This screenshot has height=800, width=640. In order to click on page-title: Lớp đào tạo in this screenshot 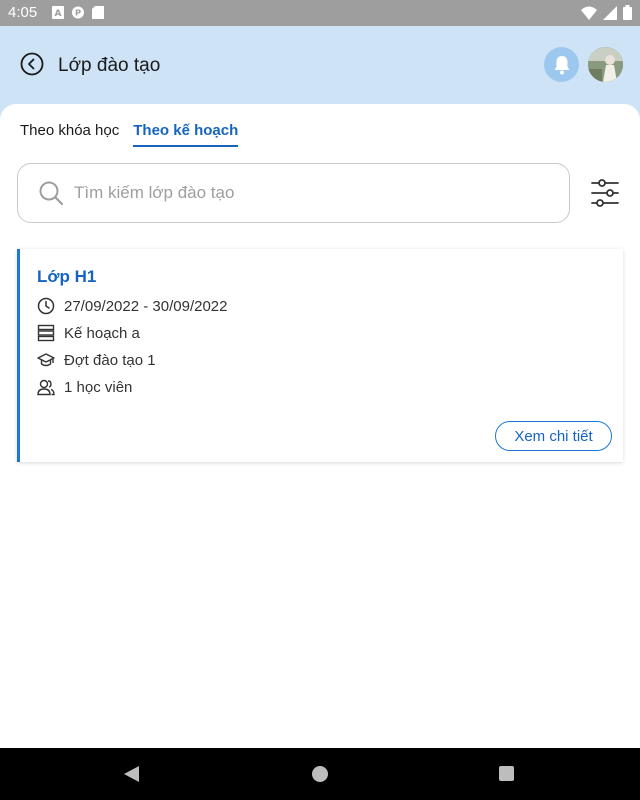, I will do `click(109, 65)`.